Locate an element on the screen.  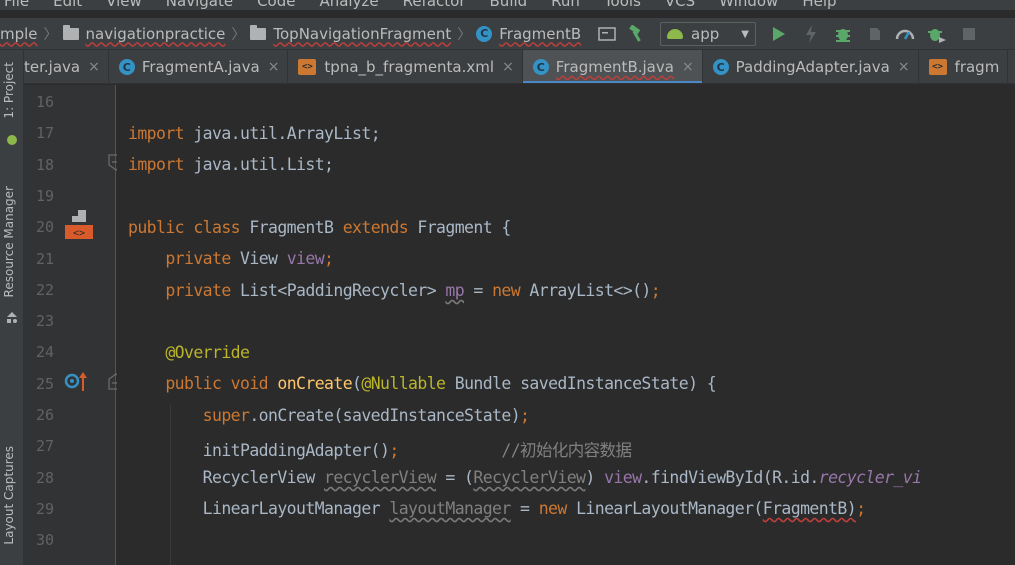
code-line-24: @Override is located at coordinates (207, 352).